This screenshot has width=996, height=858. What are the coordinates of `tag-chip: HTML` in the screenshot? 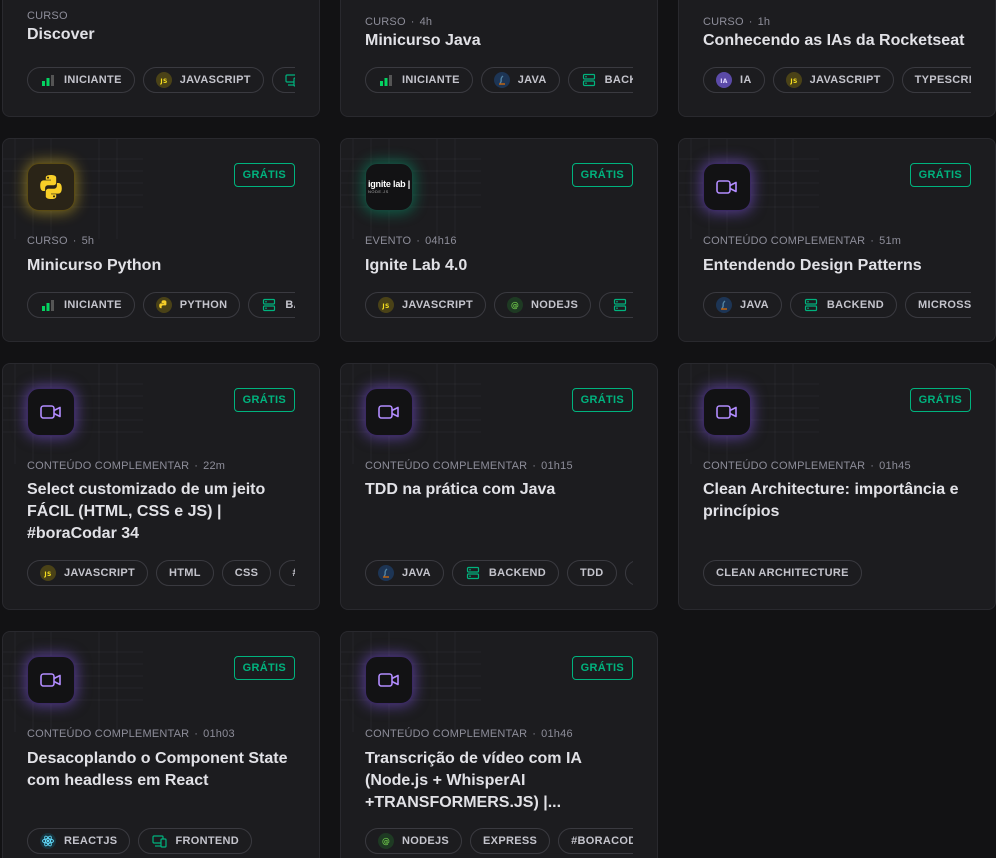 It's located at (185, 573).